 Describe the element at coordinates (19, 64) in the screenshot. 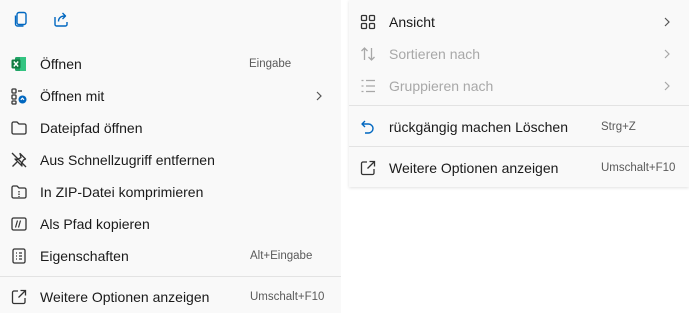

I see `excel-icon` at that location.